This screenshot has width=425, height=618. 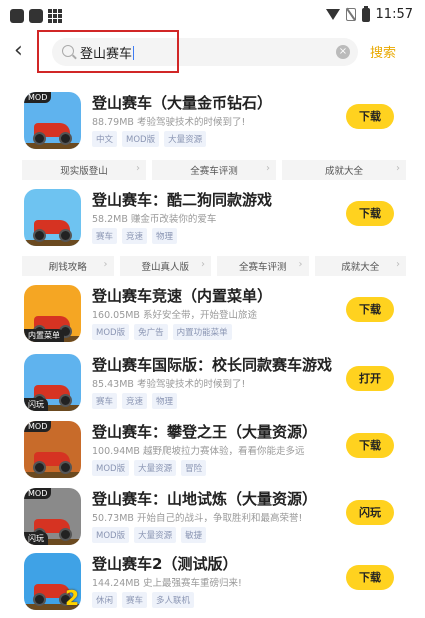 I want to click on highlight-box, so click(x=108, y=51).